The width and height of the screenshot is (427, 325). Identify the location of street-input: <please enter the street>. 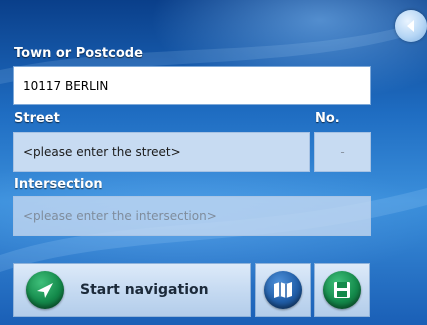
(161, 152).